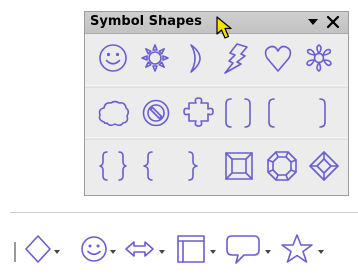  I want to click on double-bracket-icon, so click(238, 113).